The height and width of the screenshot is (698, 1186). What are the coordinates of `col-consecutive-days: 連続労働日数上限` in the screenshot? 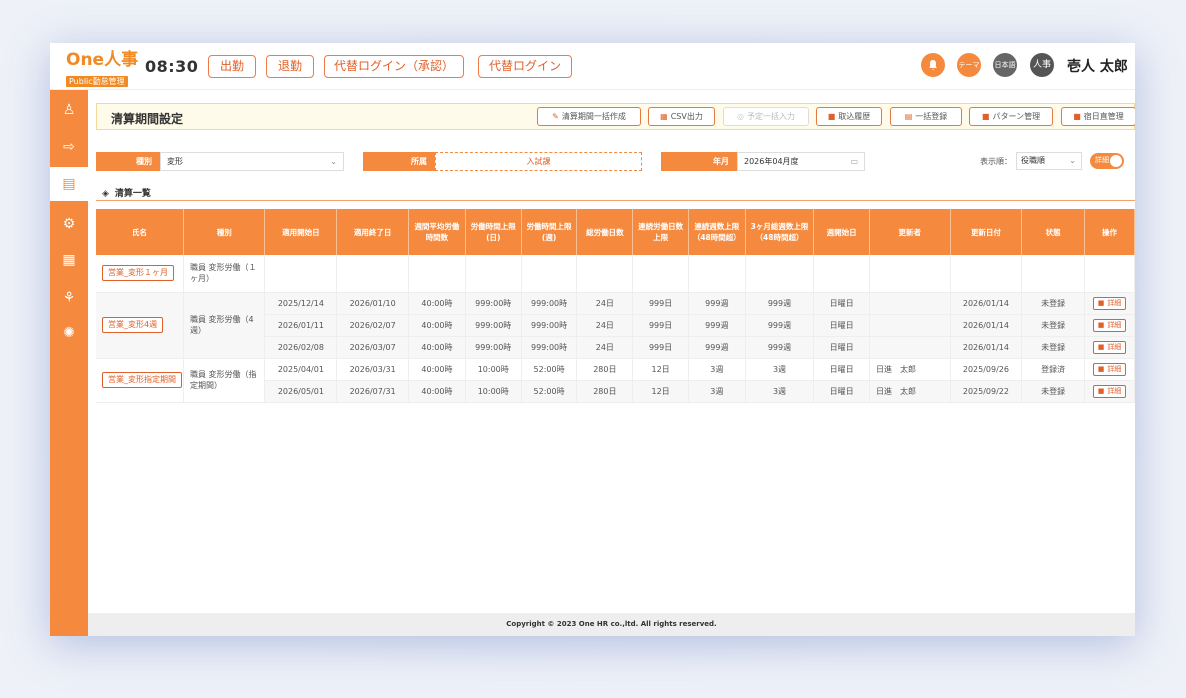 It's located at (660, 232).